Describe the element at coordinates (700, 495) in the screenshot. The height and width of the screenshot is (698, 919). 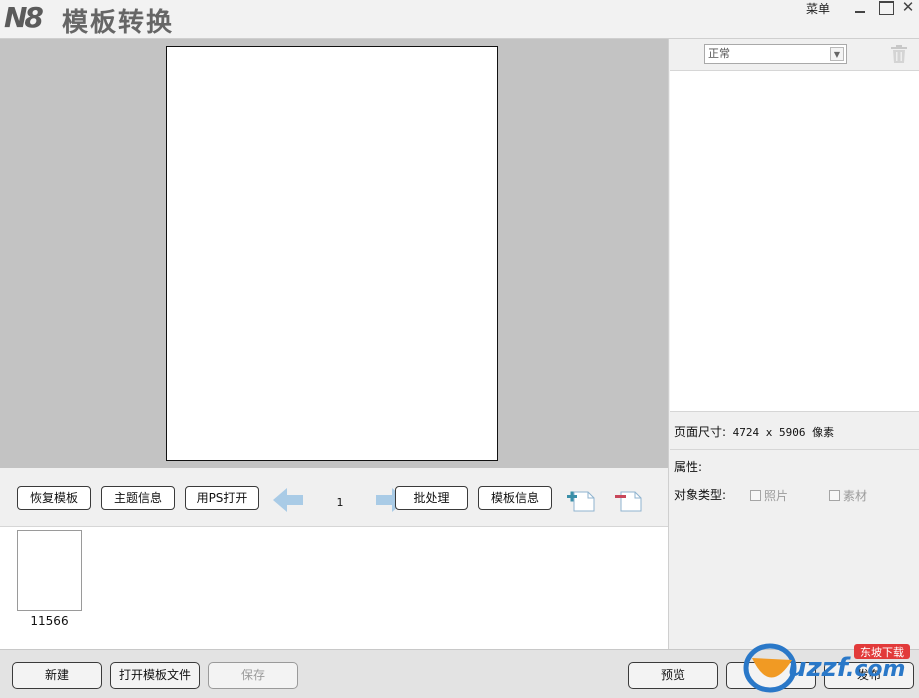
I see `object-type-label: 对象类型:` at that location.